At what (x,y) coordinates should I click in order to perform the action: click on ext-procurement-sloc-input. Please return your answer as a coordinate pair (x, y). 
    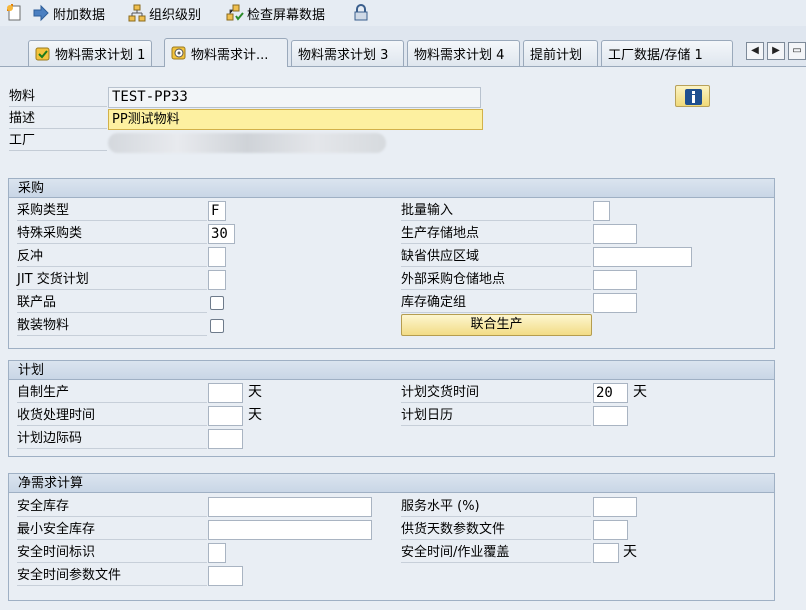
    Looking at the image, I should click on (615, 280).